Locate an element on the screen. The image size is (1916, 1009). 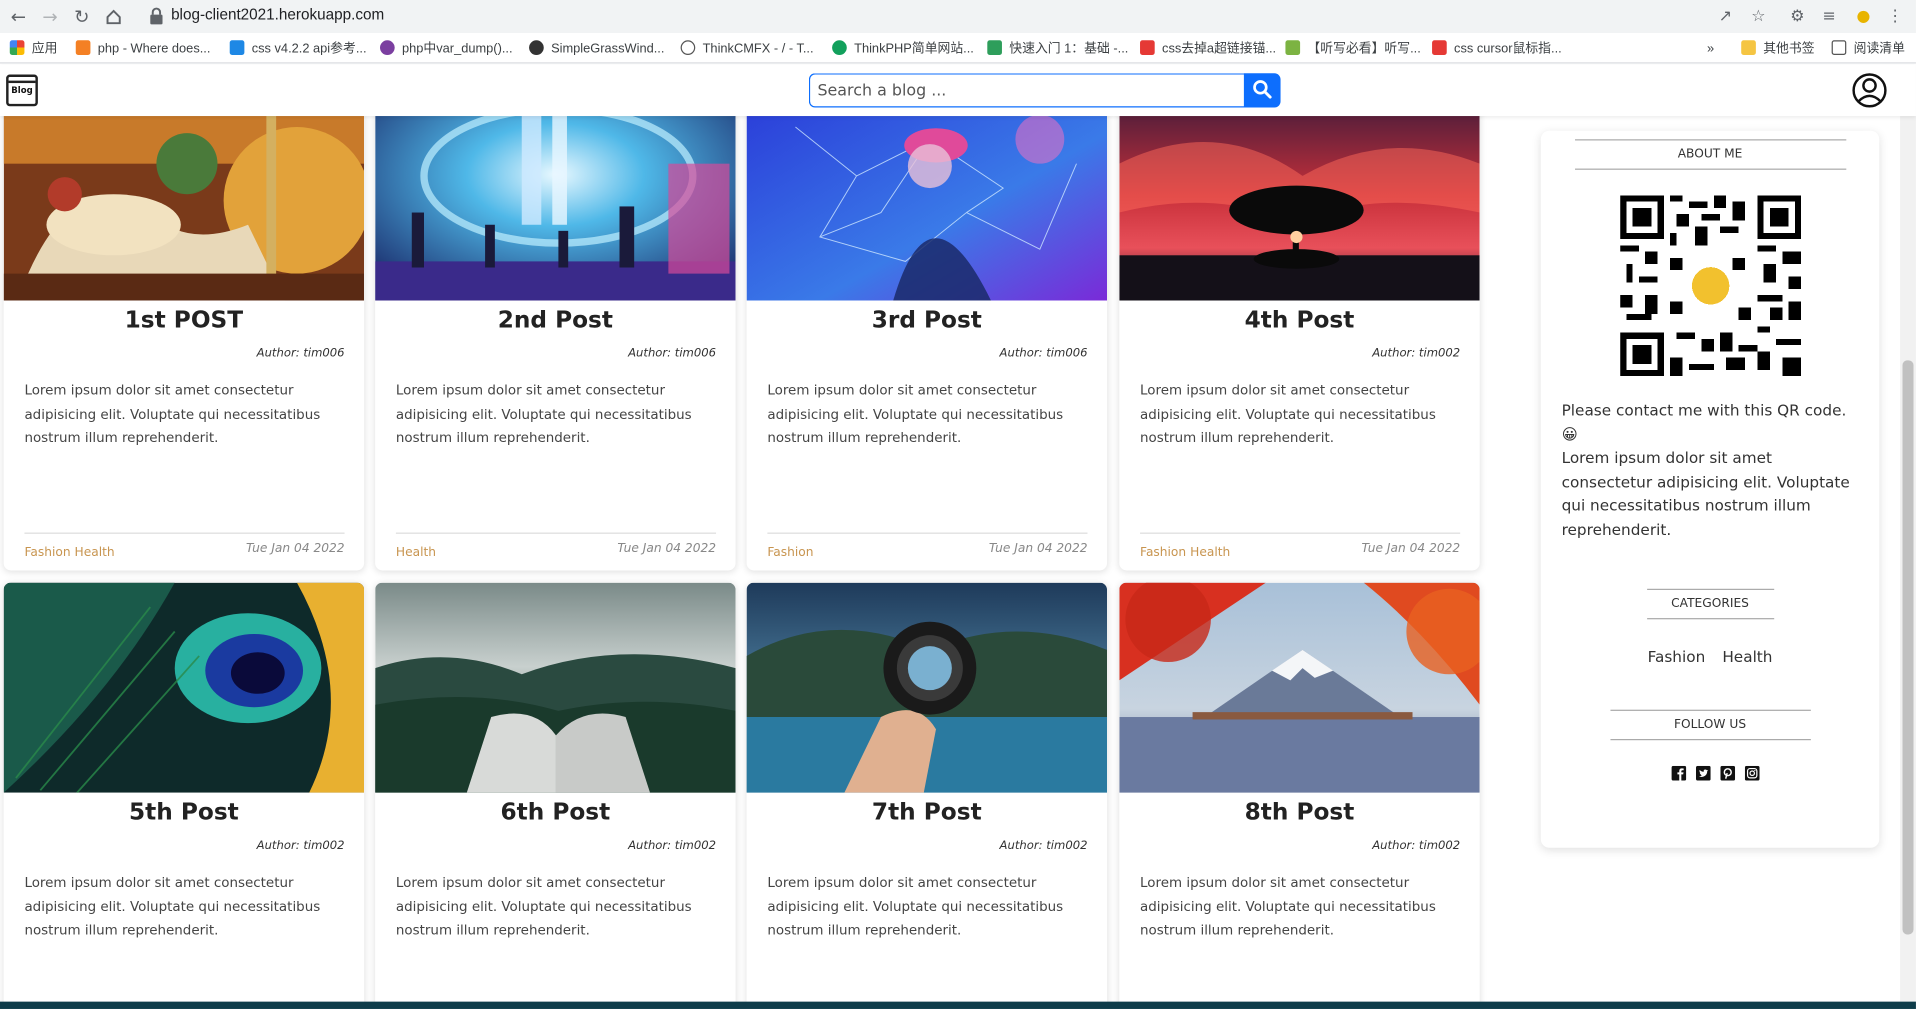
site-navbar: Blog is located at coordinates (958, 90).